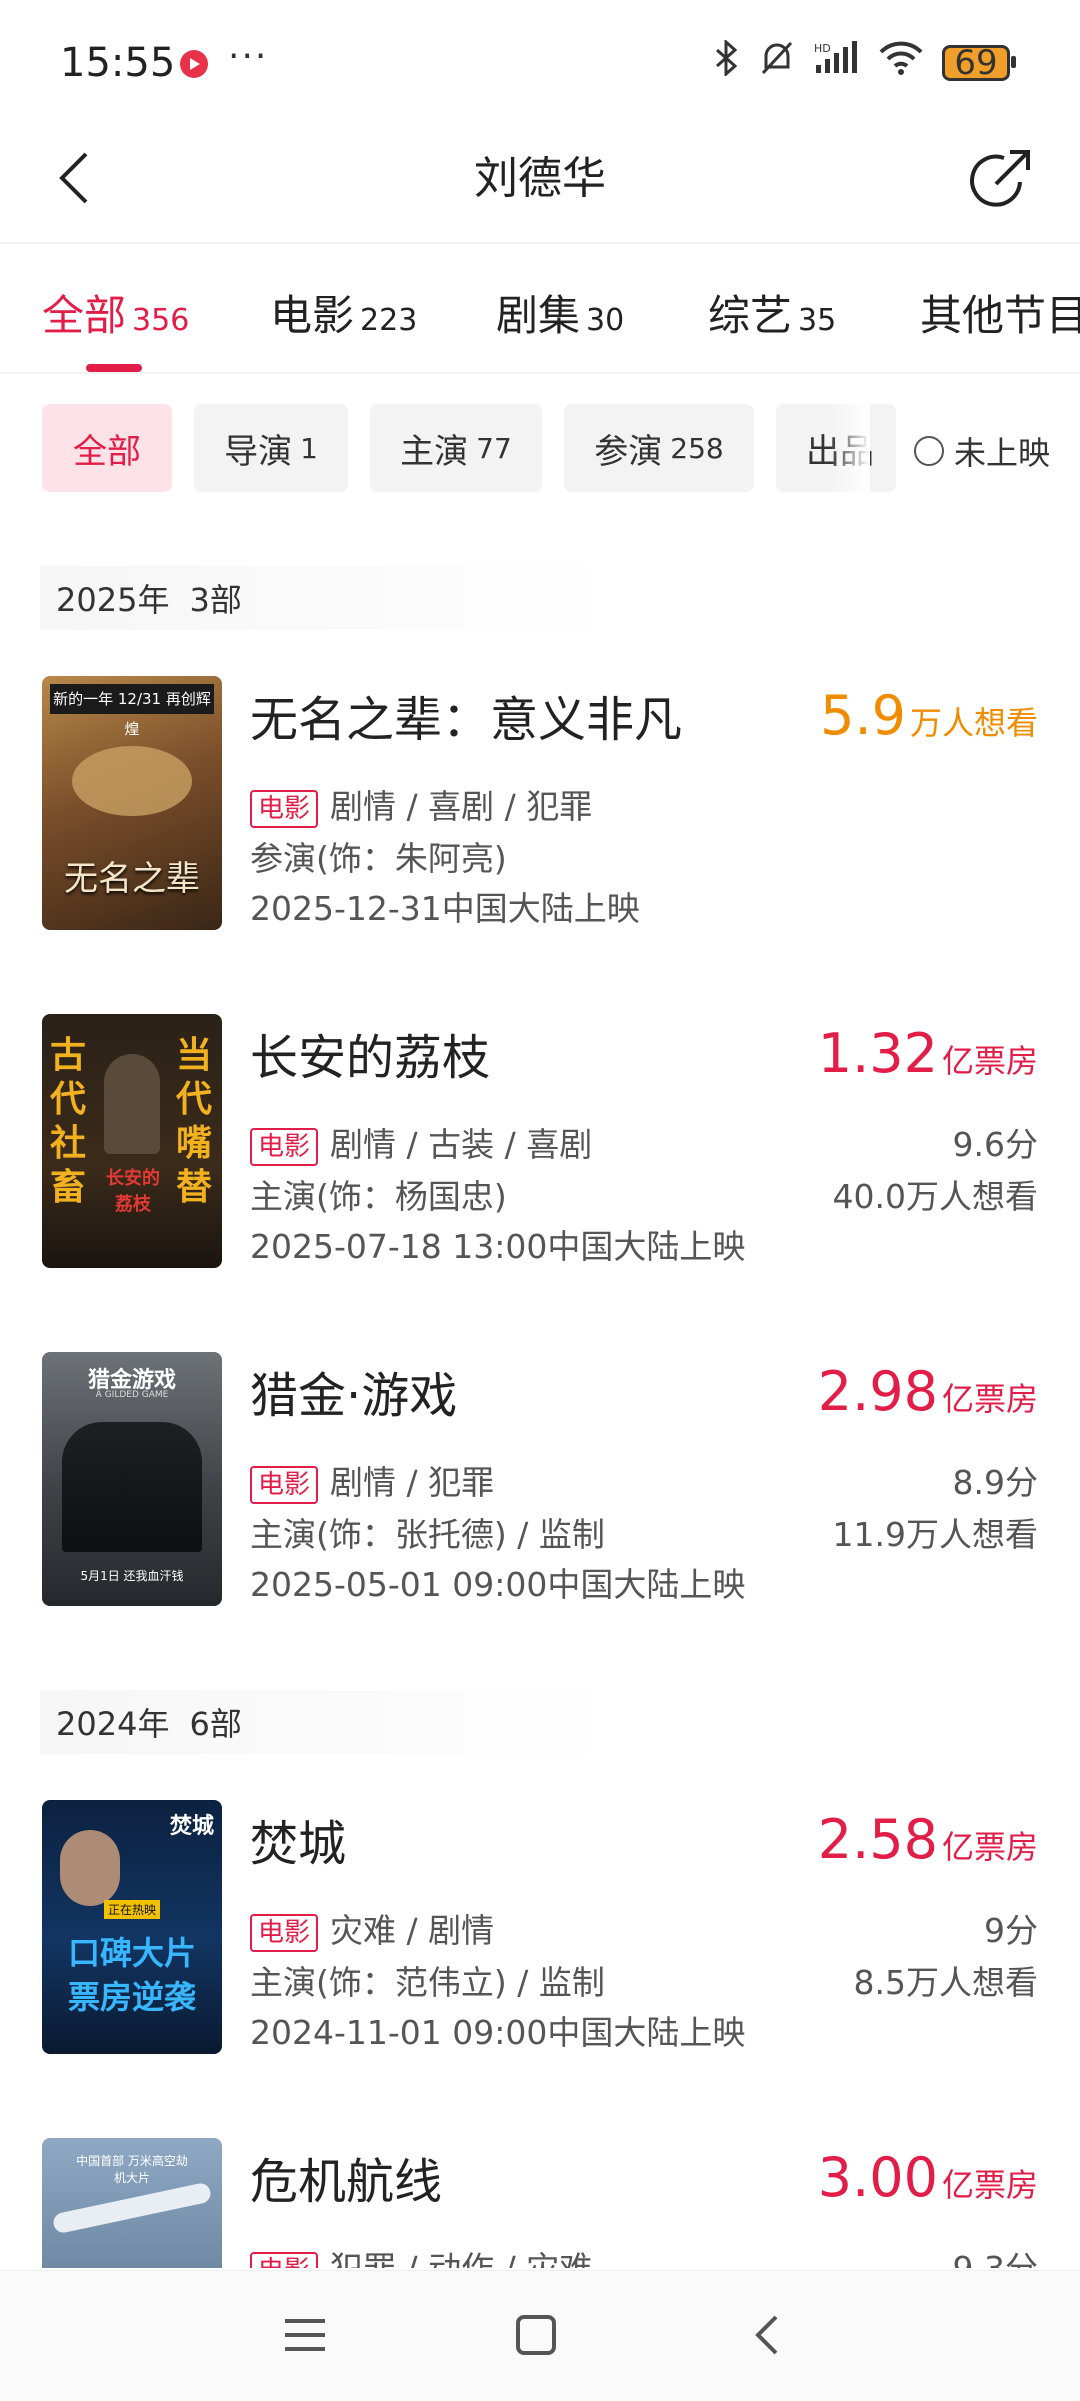 The height and width of the screenshot is (2401, 1080). Describe the element at coordinates (863, 715) in the screenshot. I see `want-number: 5.9` at that location.